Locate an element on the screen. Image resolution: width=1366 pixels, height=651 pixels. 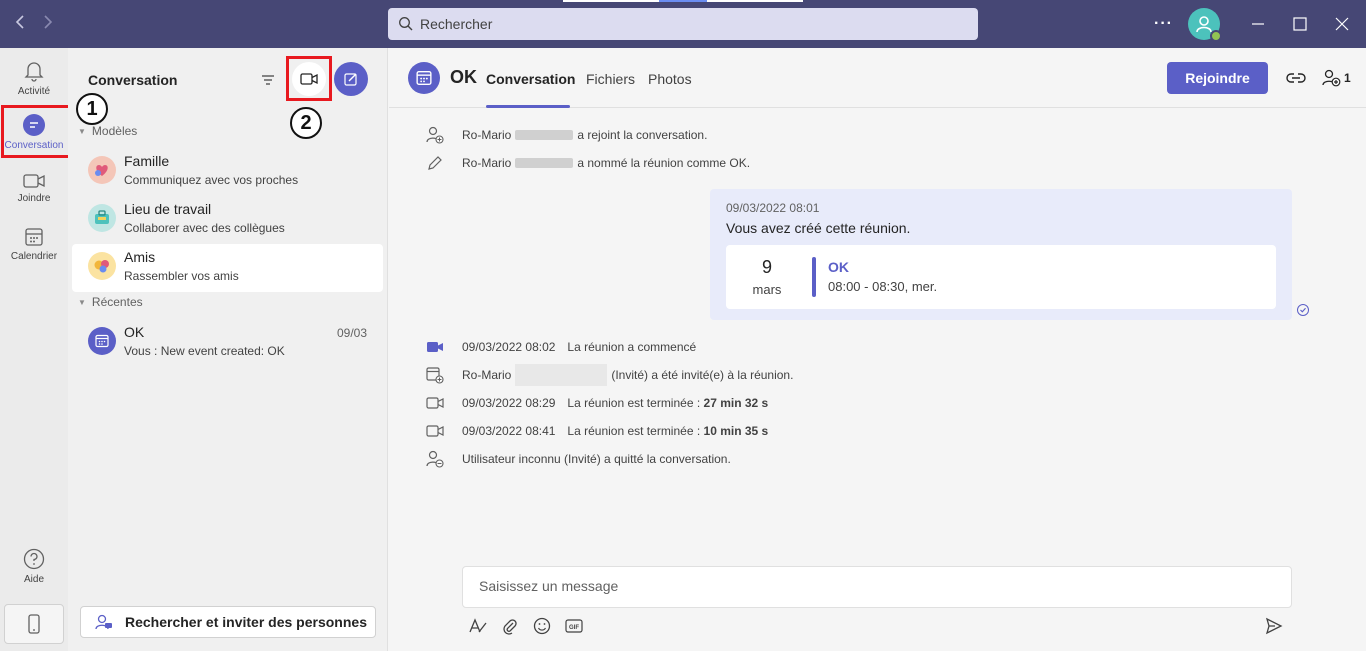
minimize-icon is located at coordinates (1258, 24).